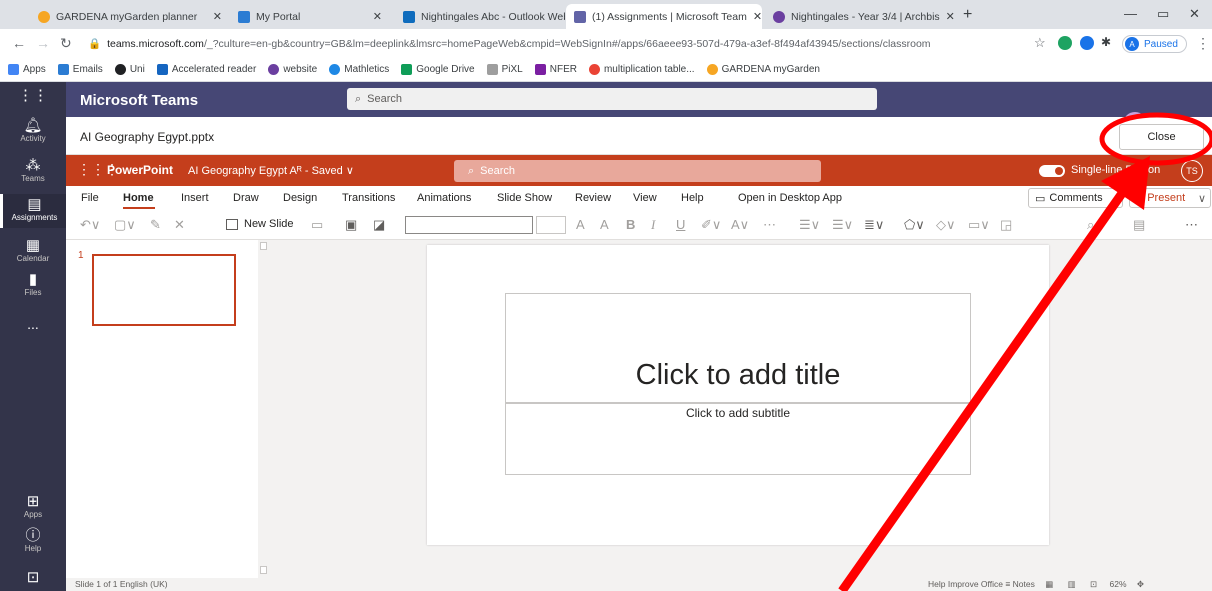 This screenshot has height=591, width=1212. Describe the element at coordinates (129, 69) in the screenshot. I see `bookmark-uni: Uni` at that location.